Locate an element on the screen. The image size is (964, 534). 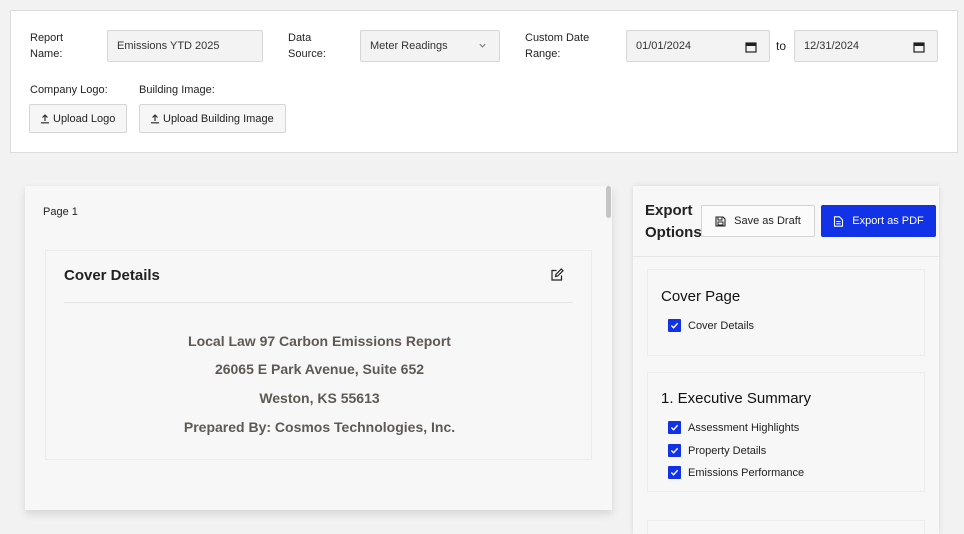
upload-logo-button: Upload Logo is located at coordinates (78, 118).